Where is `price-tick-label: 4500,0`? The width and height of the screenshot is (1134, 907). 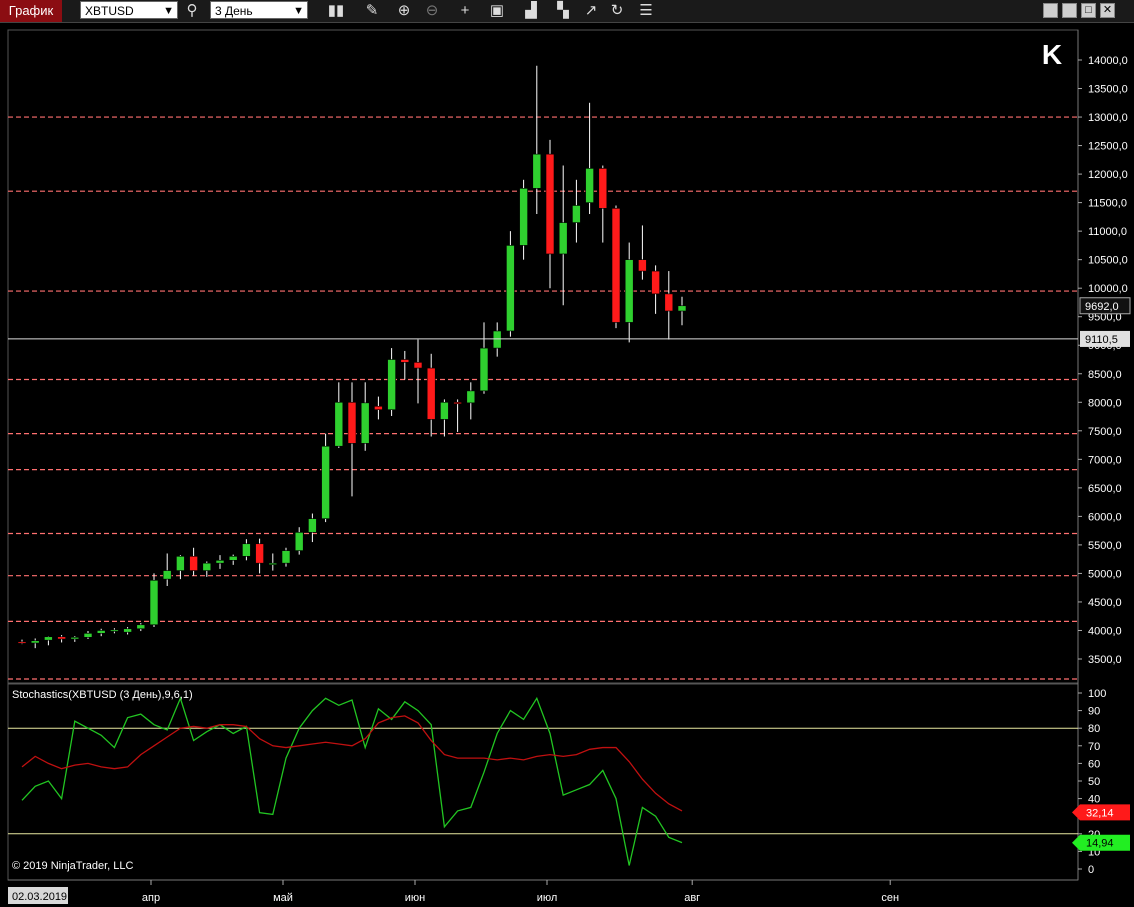
price-tick-label: 4500,0 is located at coordinates (1105, 603).